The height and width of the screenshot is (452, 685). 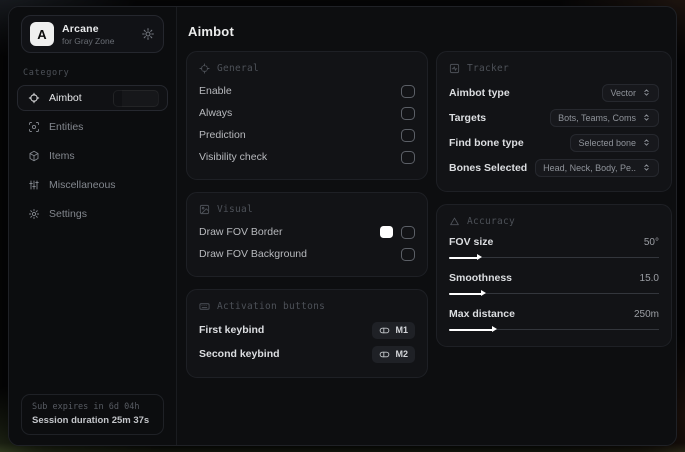 What do you see at coordinates (92, 98) in the screenshot?
I see `sidebar-item-aimbot: Aimbot` at bounding box center [92, 98].